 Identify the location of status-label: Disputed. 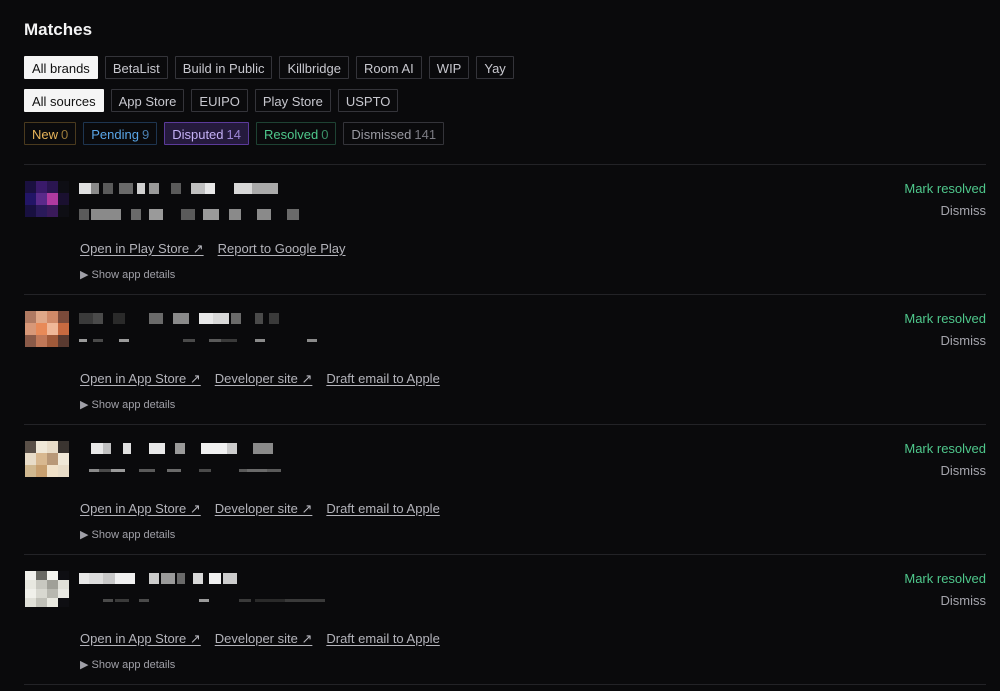
(198, 134).